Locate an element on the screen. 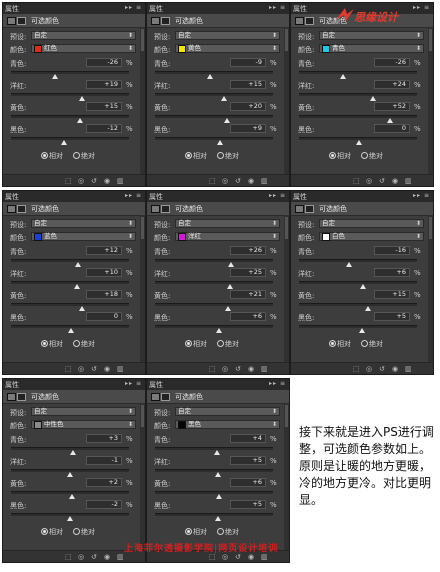 Image resolution: width=440 pixels, height=572 pixels. yellow-value-field: +18 is located at coordinates (104, 294).